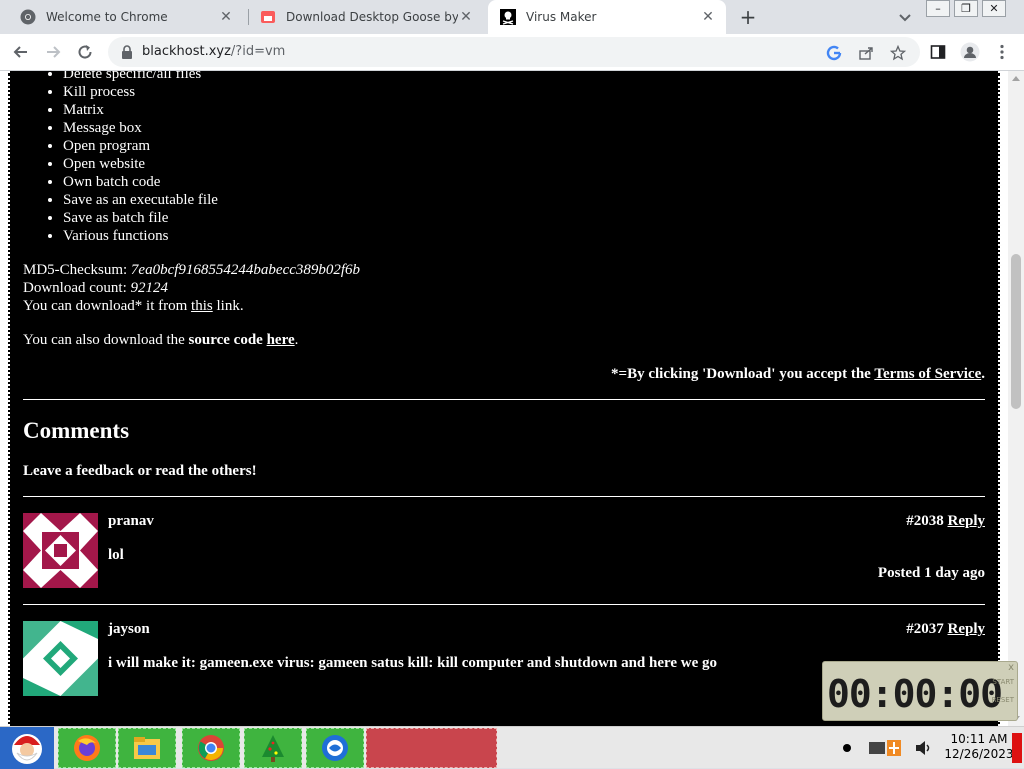  Describe the element at coordinates (202, 306) in the screenshot. I see `download-link: this` at that location.